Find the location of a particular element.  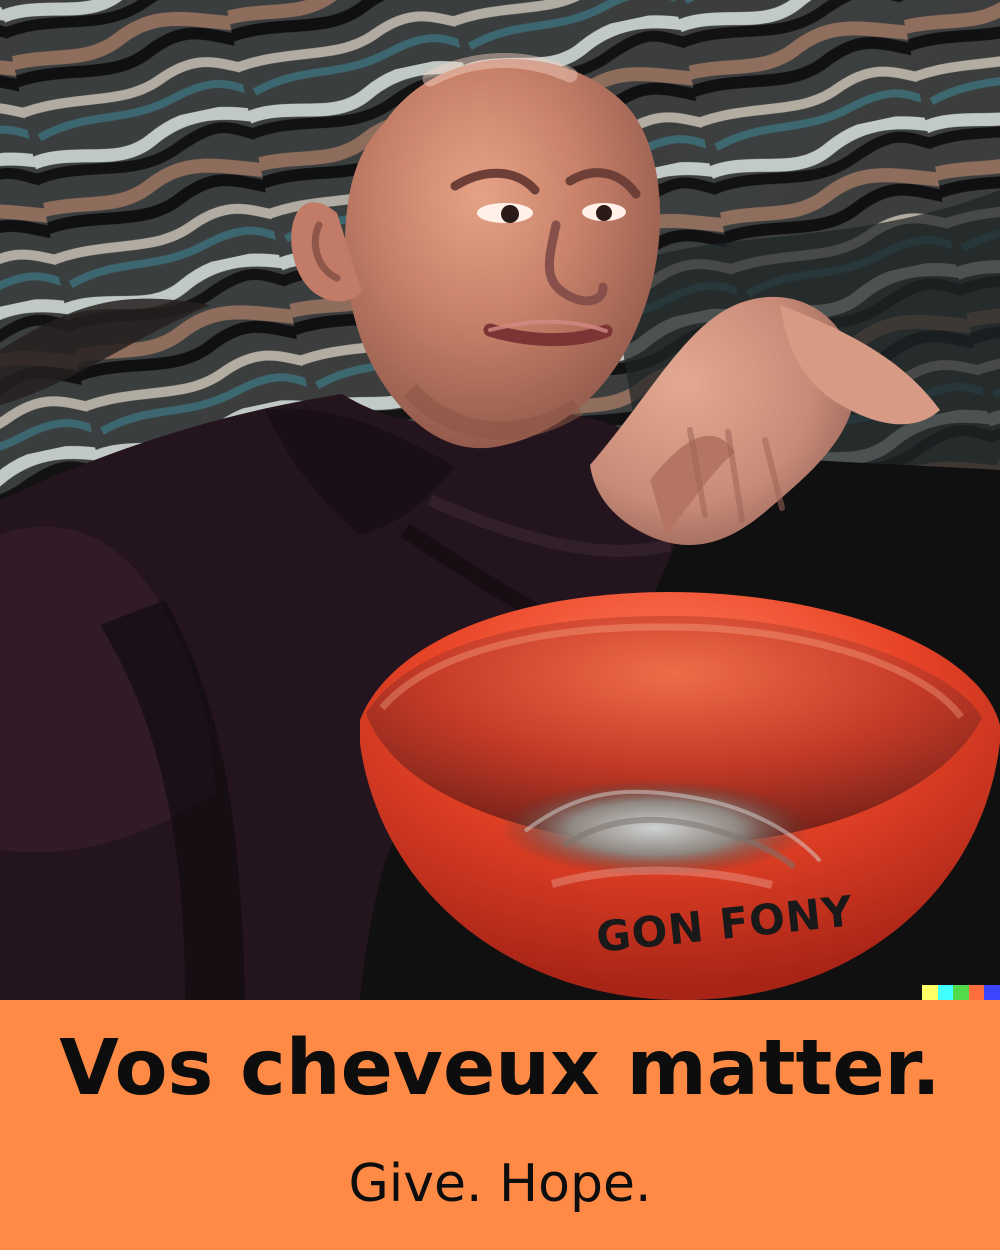

tagline-text: Give. Hope. is located at coordinates (500, 1184).